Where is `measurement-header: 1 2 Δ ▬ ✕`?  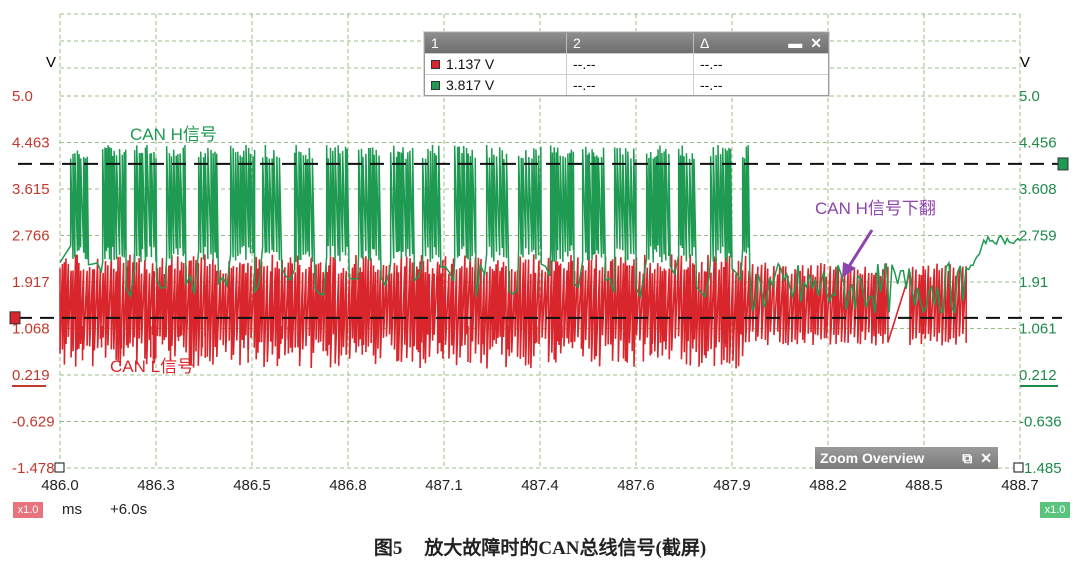
measurement-header: 1 2 Δ ▬ ✕ is located at coordinates (626, 43).